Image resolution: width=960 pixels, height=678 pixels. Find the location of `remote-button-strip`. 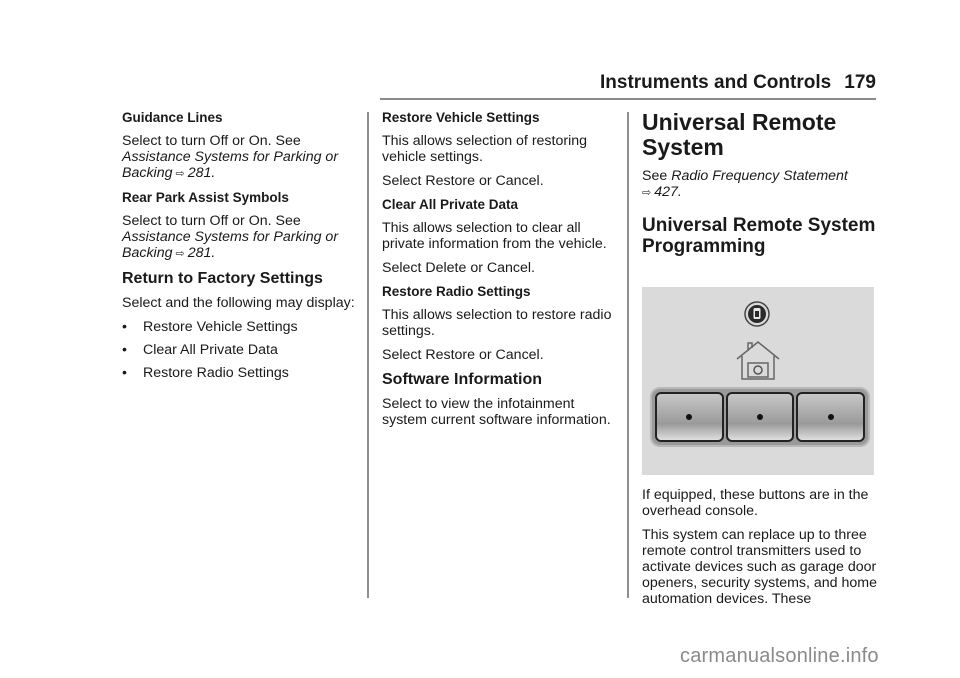

remote-button-strip is located at coordinates (760, 417).